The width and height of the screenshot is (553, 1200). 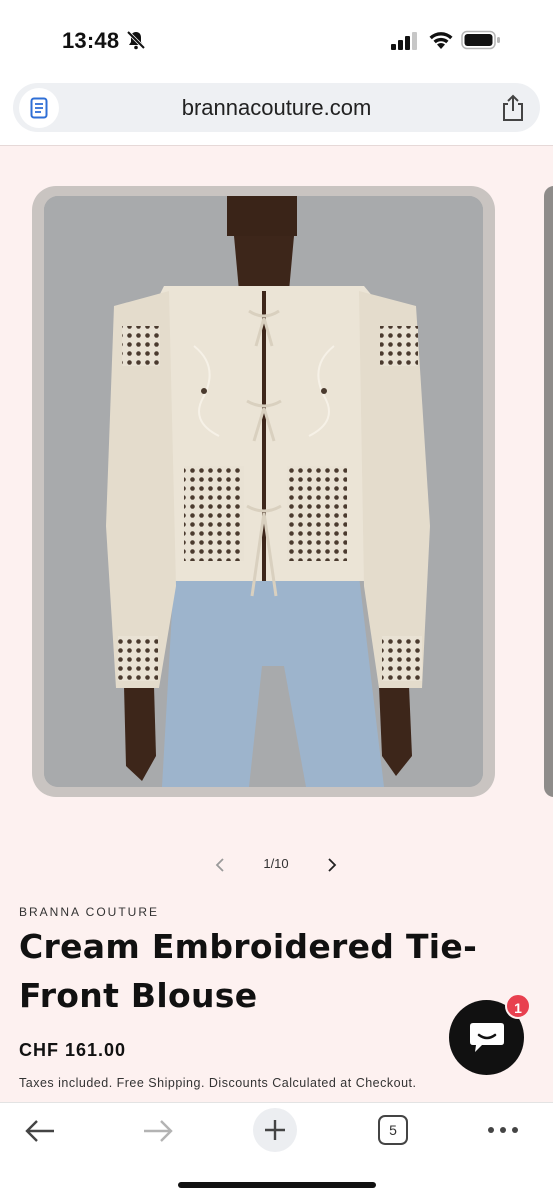 What do you see at coordinates (277, 1185) in the screenshot?
I see `home-indicator` at bounding box center [277, 1185].